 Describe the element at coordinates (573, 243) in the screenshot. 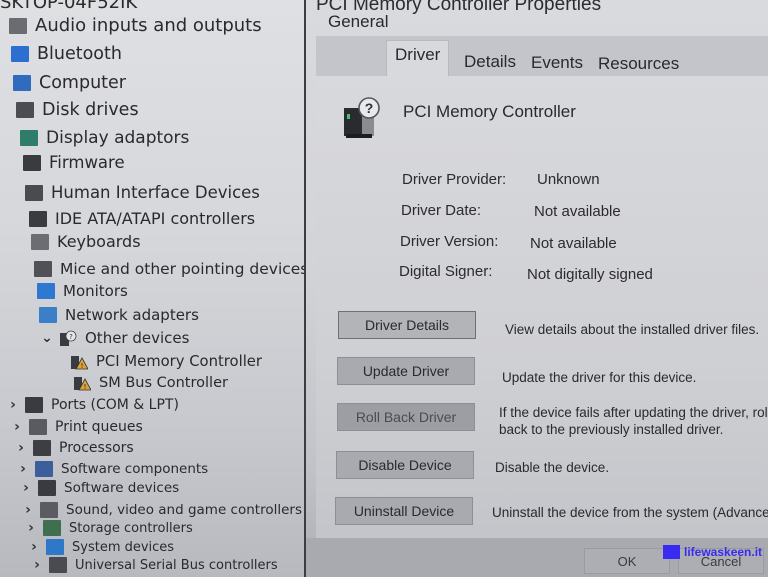

I see `driver-version-value: Not available` at that location.